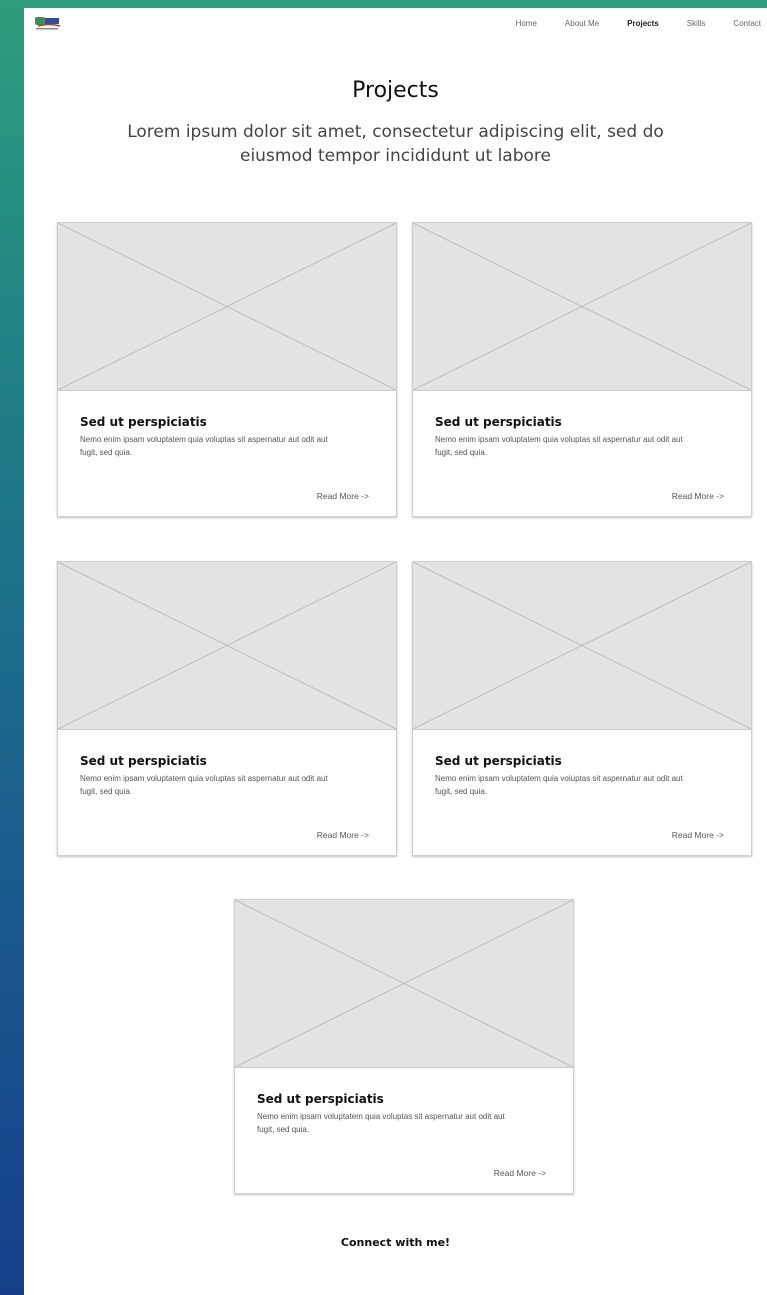 This screenshot has height=1295, width=767. Describe the element at coordinates (395, 1242) in the screenshot. I see `connect-heading: Connect with me!` at that location.